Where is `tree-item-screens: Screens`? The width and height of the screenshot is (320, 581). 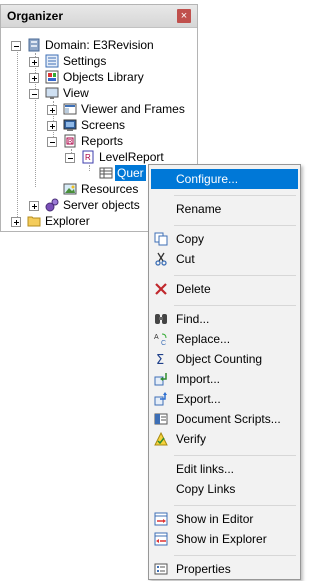
tree-item-screens: Screens is located at coordinates (119, 125).